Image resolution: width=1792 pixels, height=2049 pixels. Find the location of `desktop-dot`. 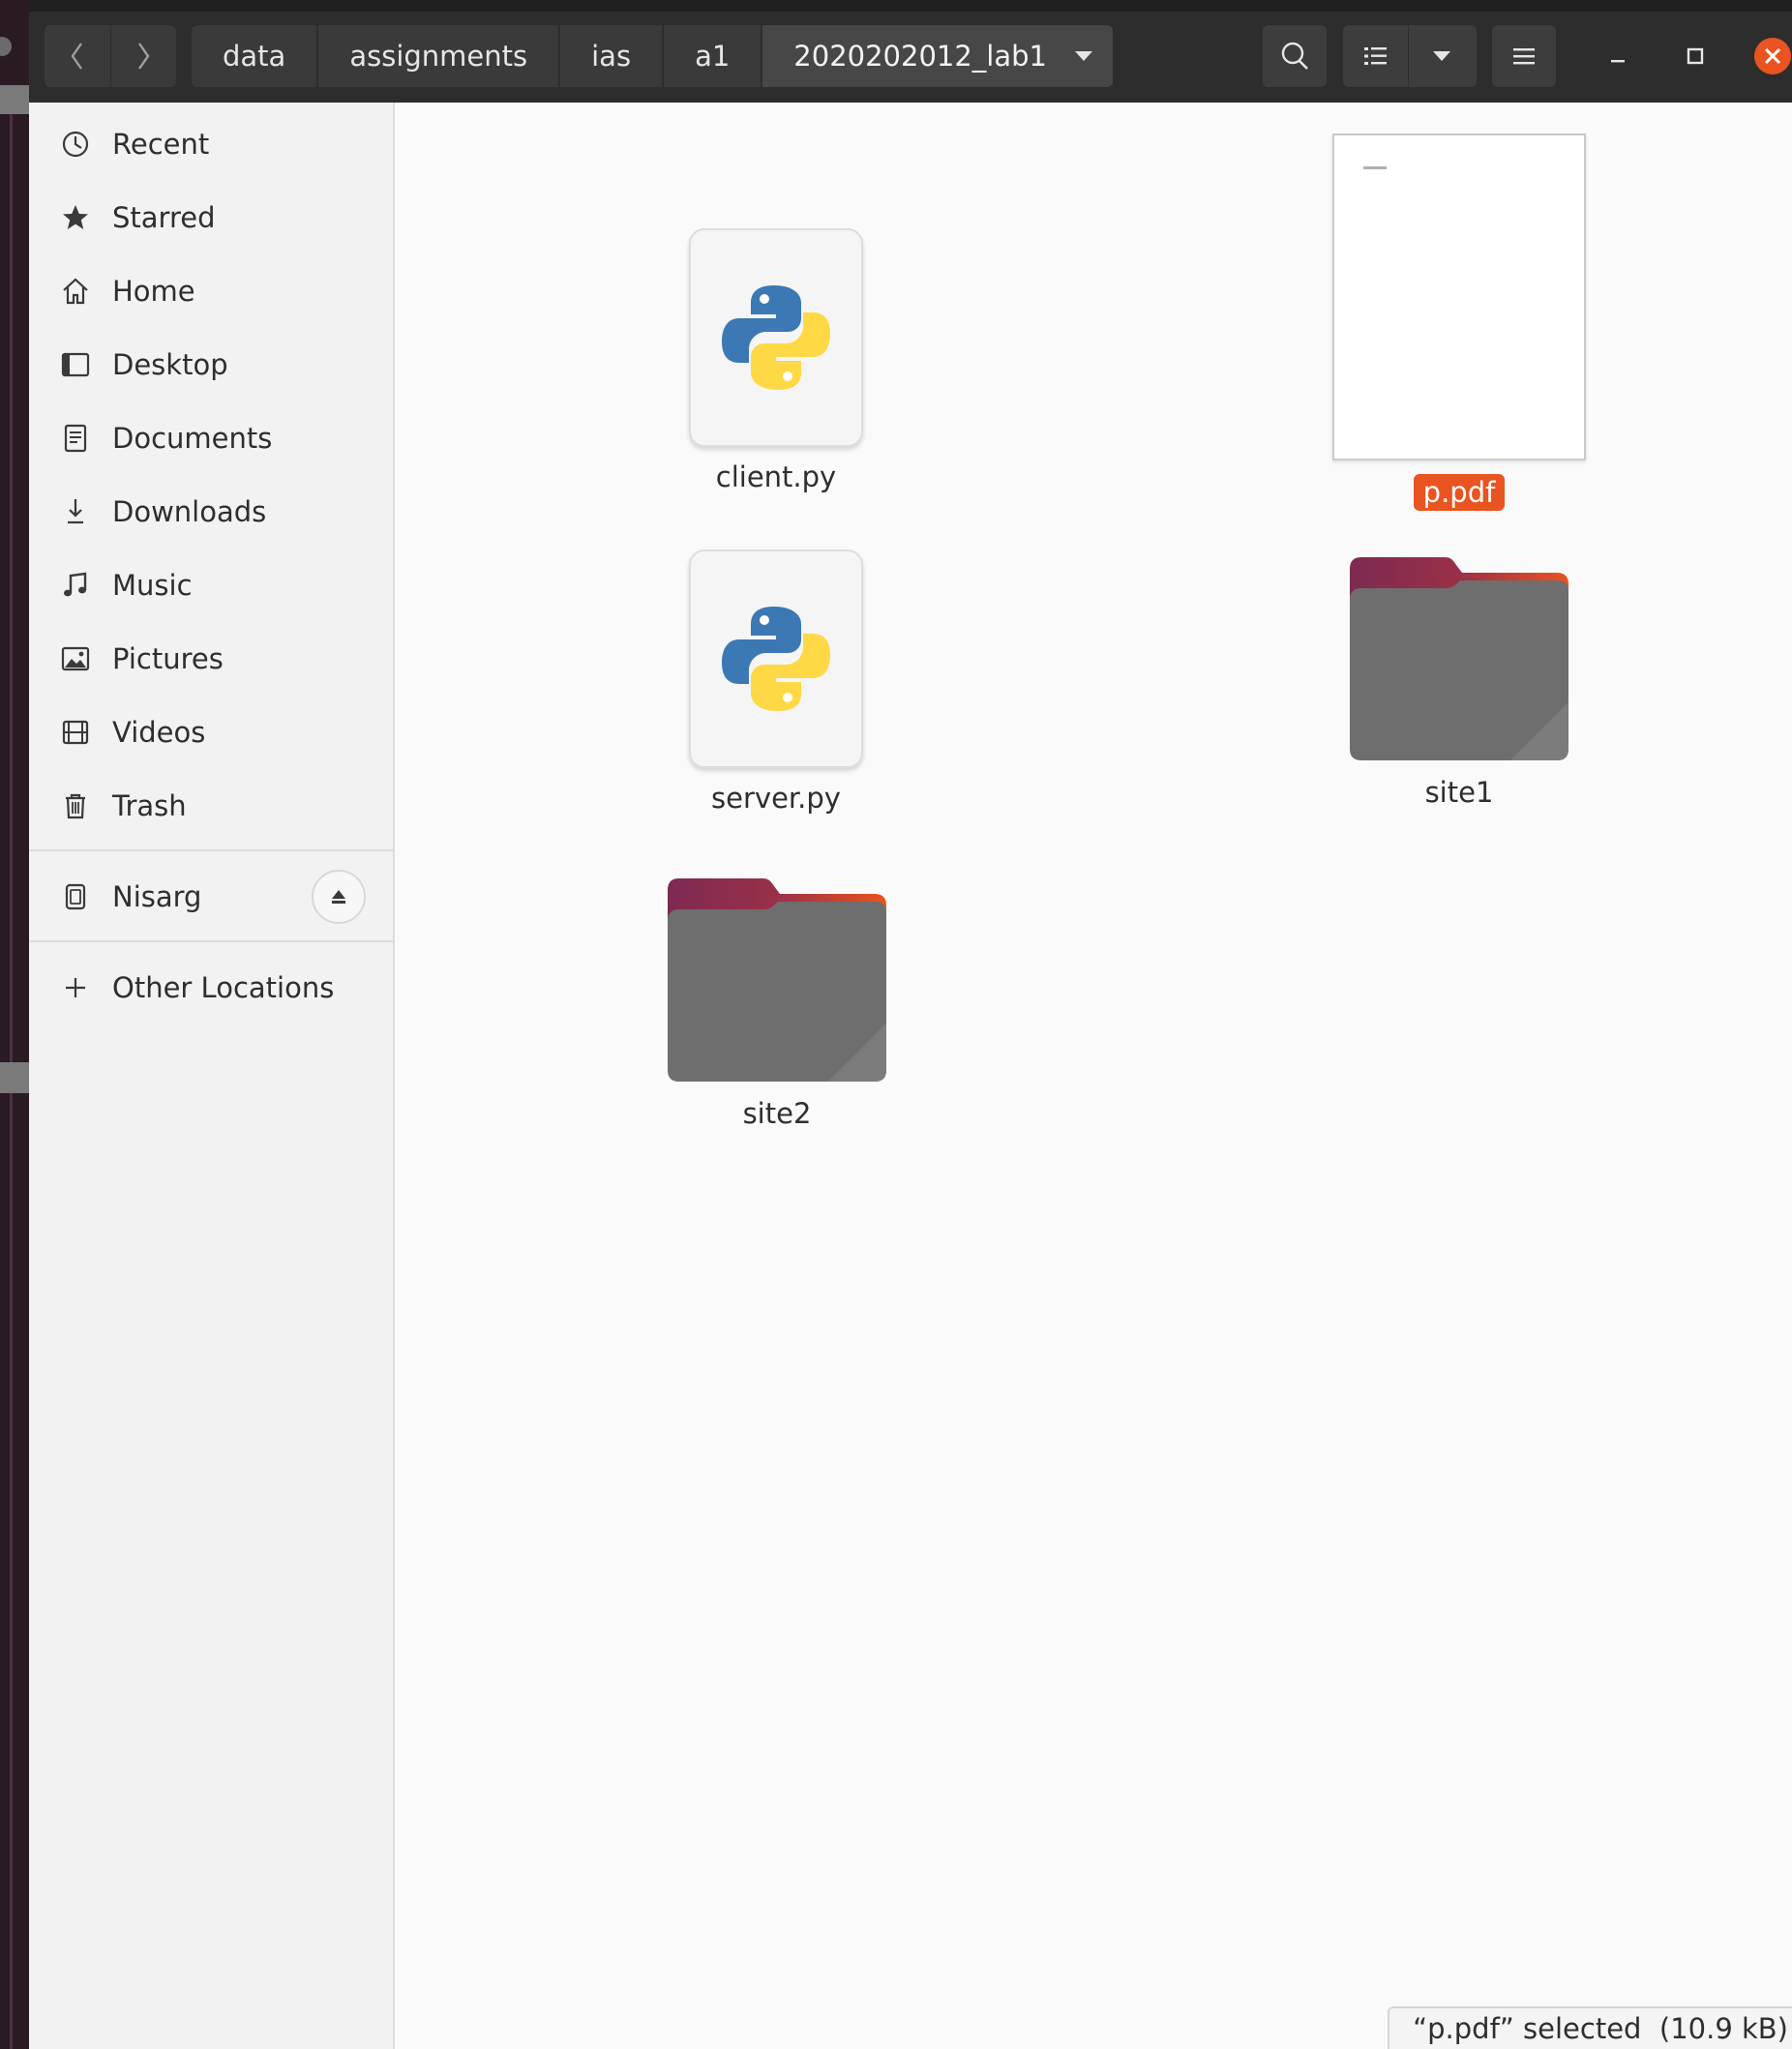

desktop-dot is located at coordinates (6, 47).